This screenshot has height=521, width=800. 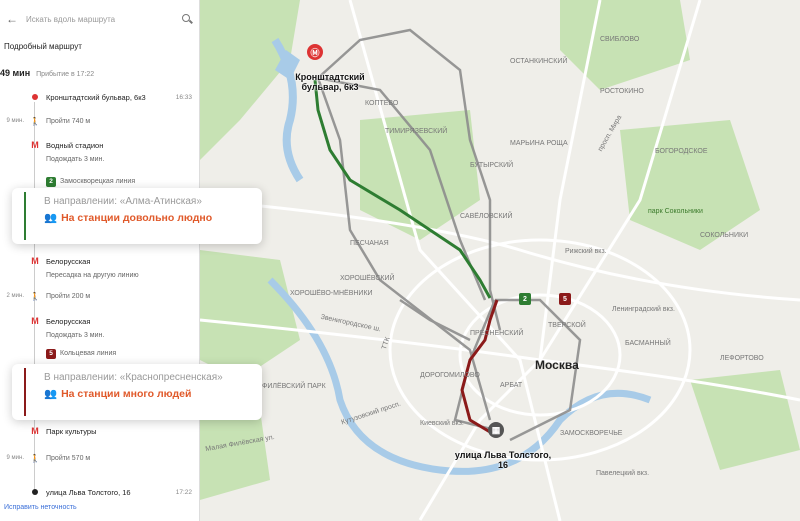 I want to click on step-end: улица Льва Толстого, 16 17:22, so click(x=100, y=492).